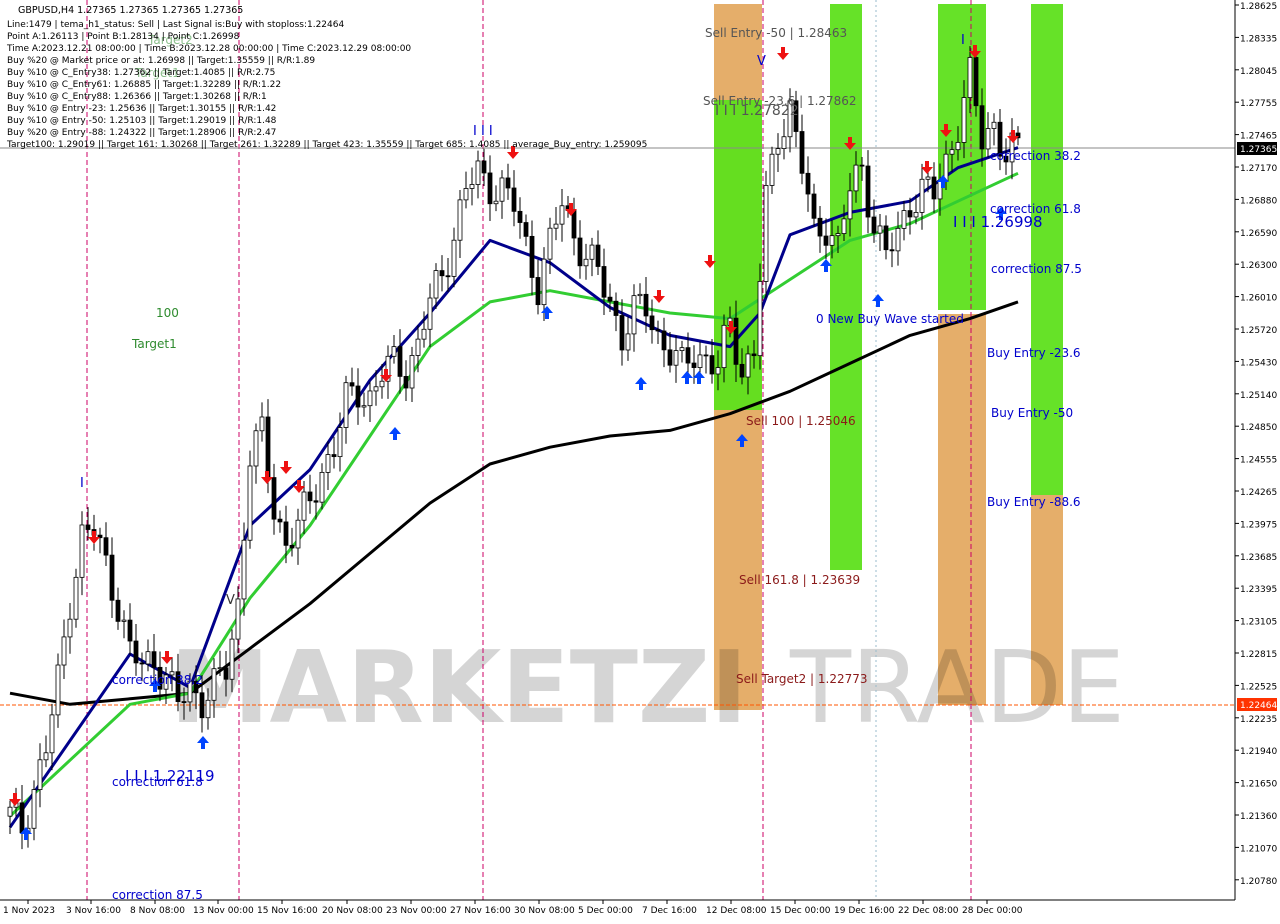  Describe the element at coordinates (1035, 156) in the screenshot. I see `correction-38-right: correction 38.2` at that location.